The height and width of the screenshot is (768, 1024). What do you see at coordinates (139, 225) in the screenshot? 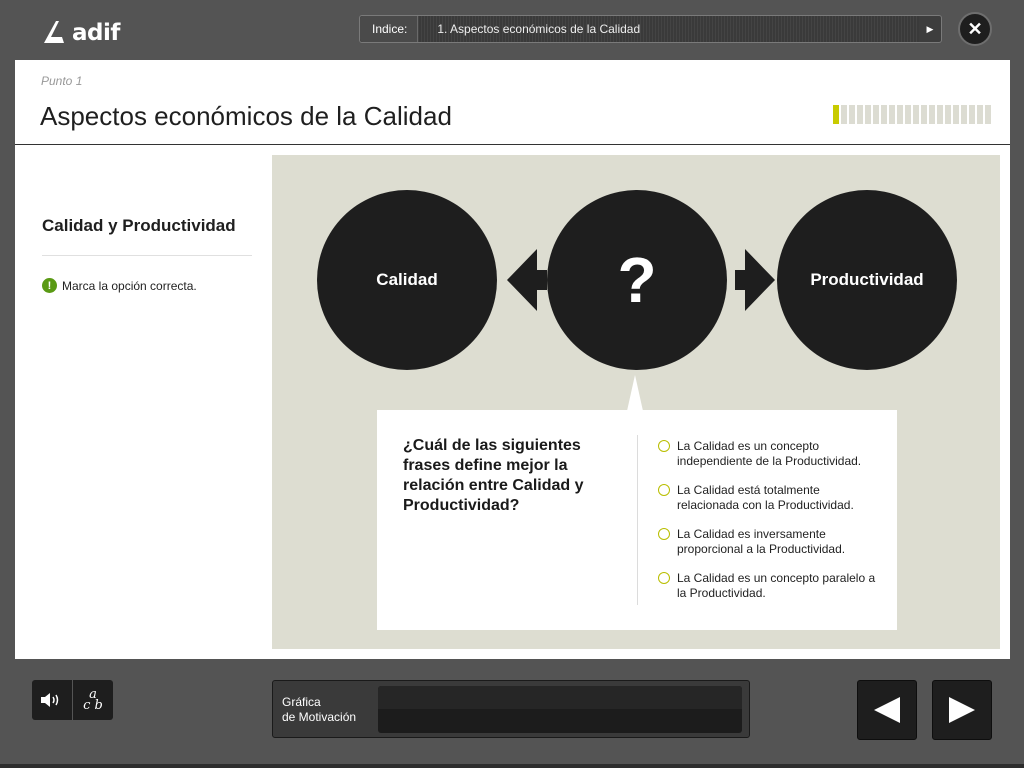
I see `section-title: Calidad y Productividad` at bounding box center [139, 225].